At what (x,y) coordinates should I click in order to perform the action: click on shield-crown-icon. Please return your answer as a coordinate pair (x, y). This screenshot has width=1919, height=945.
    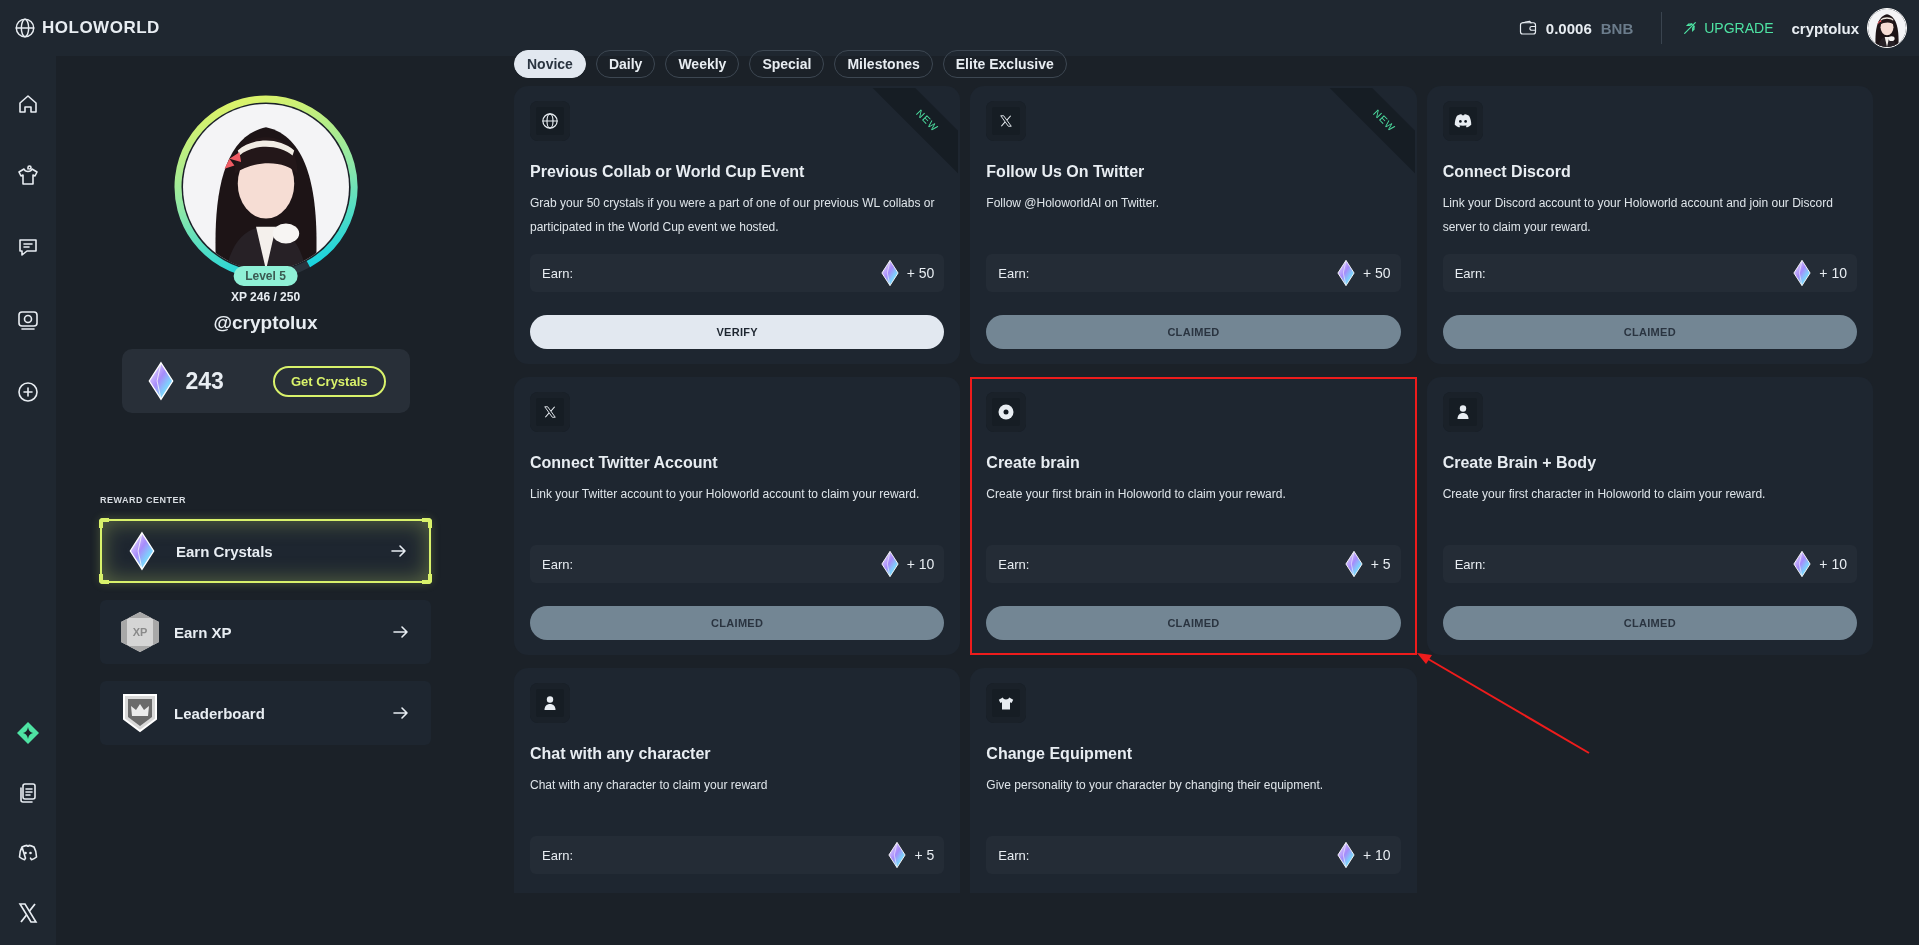
    Looking at the image, I should click on (140, 713).